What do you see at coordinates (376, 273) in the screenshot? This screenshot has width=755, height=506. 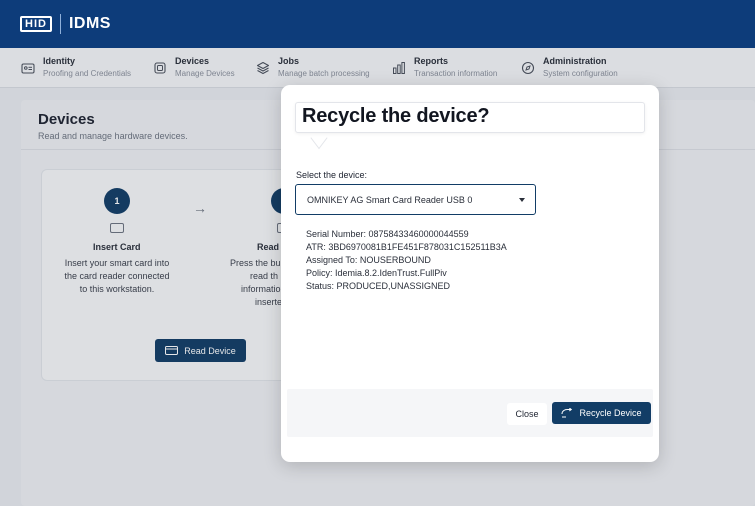 I see `device-info-line: Policy: Idemia.8.2.IdenTrust.FullPiv` at bounding box center [376, 273].